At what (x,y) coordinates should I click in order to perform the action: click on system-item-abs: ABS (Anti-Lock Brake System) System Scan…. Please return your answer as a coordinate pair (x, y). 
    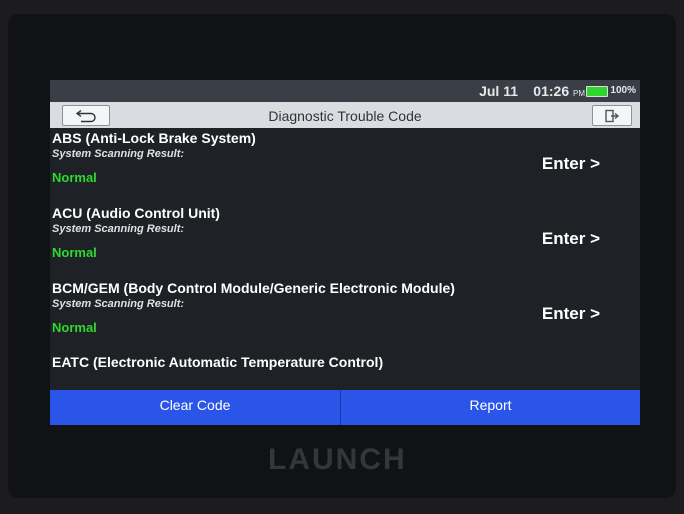
    Looking at the image, I should click on (345, 165).